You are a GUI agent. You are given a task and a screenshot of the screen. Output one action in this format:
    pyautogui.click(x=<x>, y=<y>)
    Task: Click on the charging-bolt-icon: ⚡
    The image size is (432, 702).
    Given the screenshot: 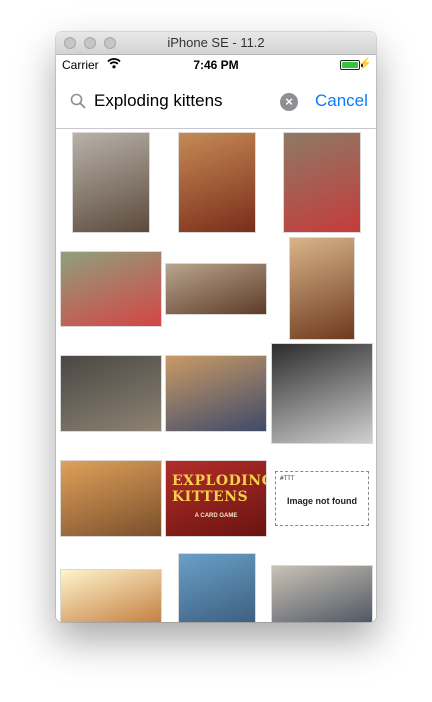 What is the action you would take?
    pyautogui.click(x=365, y=64)
    